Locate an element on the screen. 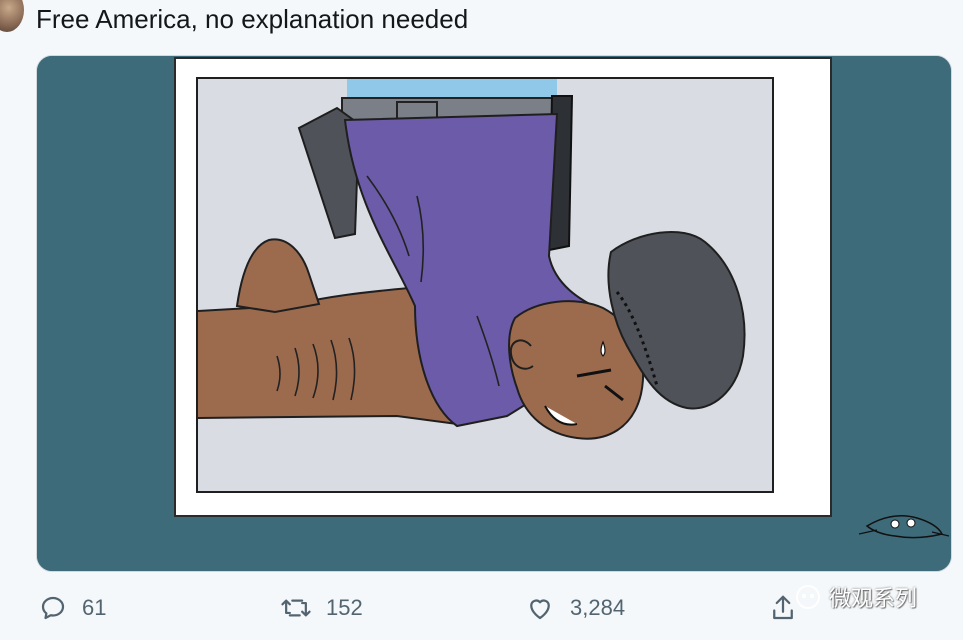 Image resolution: width=963 pixels, height=640 pixels. heart-icon is located at coordinates (540, 609).